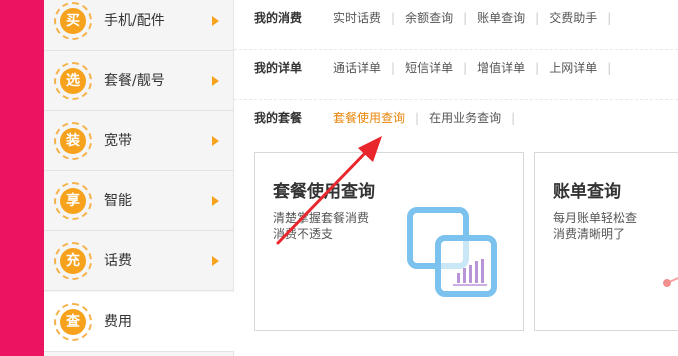  What do you see at coordinates (139, 201) in the screenshot?
I see `sidebar-item-smart: 享 智能` at bounding box center [139, 201].